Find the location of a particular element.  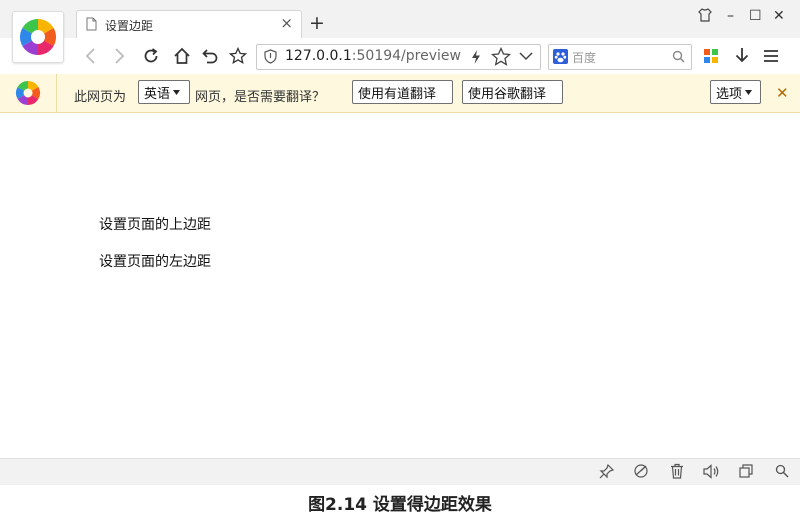

baidu-icon is located at coordinates (560, 56).